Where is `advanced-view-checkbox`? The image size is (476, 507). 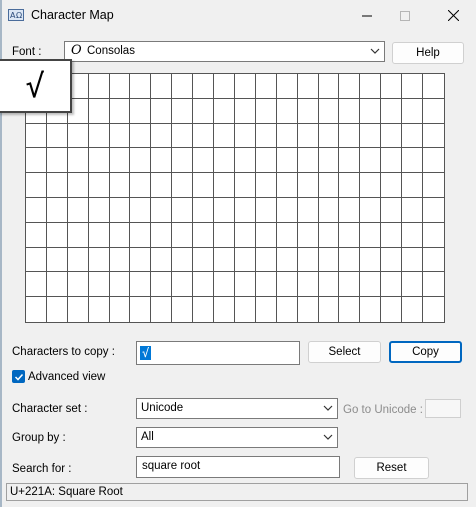 advanced-view-checkbox is located at coordinates (18, 376).